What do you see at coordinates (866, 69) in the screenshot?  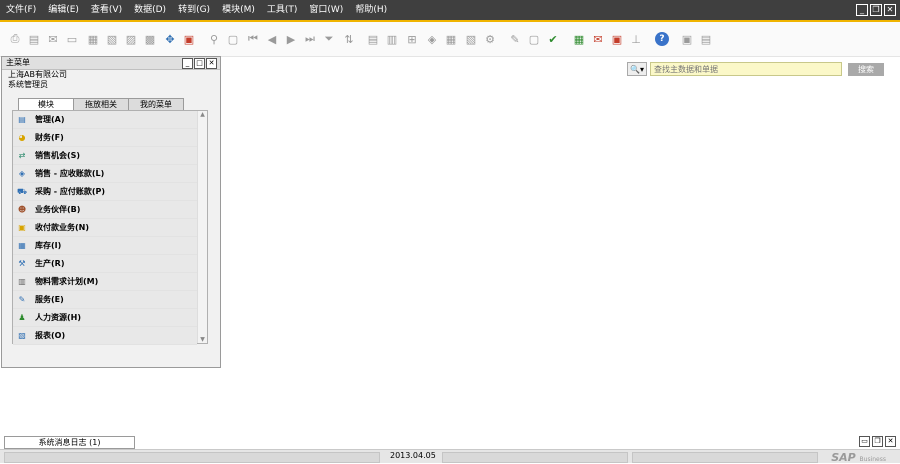 I see `search-button: 搜索` at bounding box center [866, 69].